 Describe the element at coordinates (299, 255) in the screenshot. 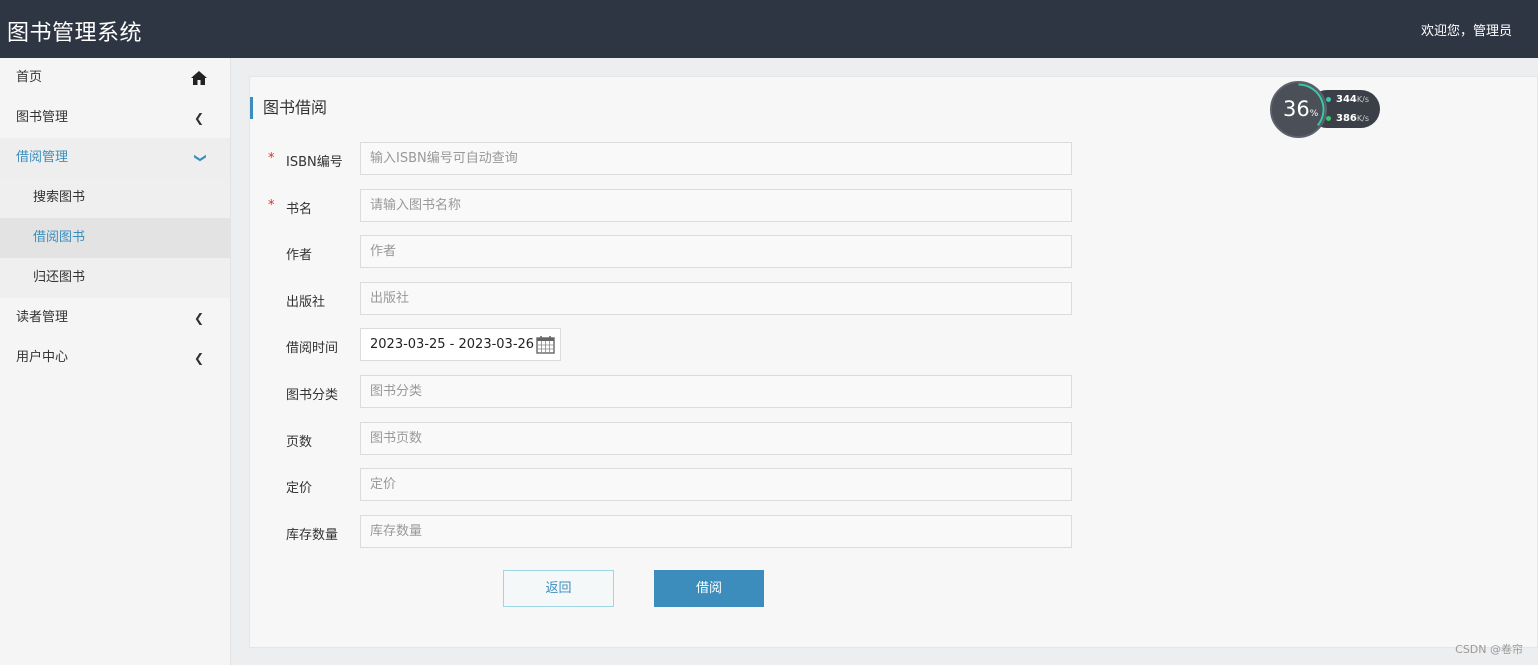

I see `field-label: 作者` at that location.